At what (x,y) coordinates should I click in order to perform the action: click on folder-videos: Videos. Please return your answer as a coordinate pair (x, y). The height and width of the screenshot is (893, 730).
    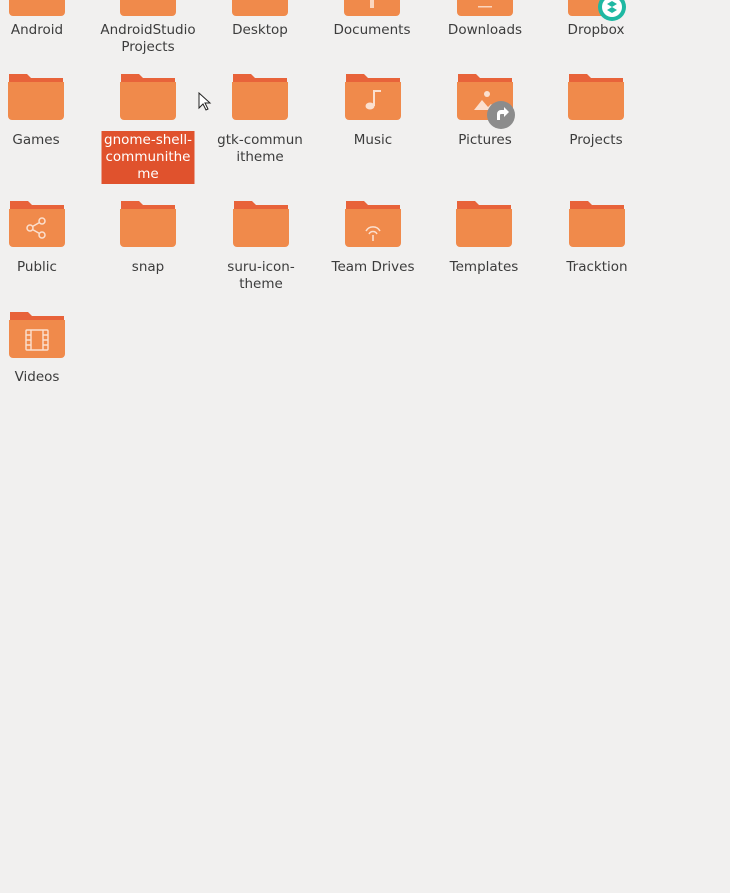
    Looking at the image, I should click on (46, 351).